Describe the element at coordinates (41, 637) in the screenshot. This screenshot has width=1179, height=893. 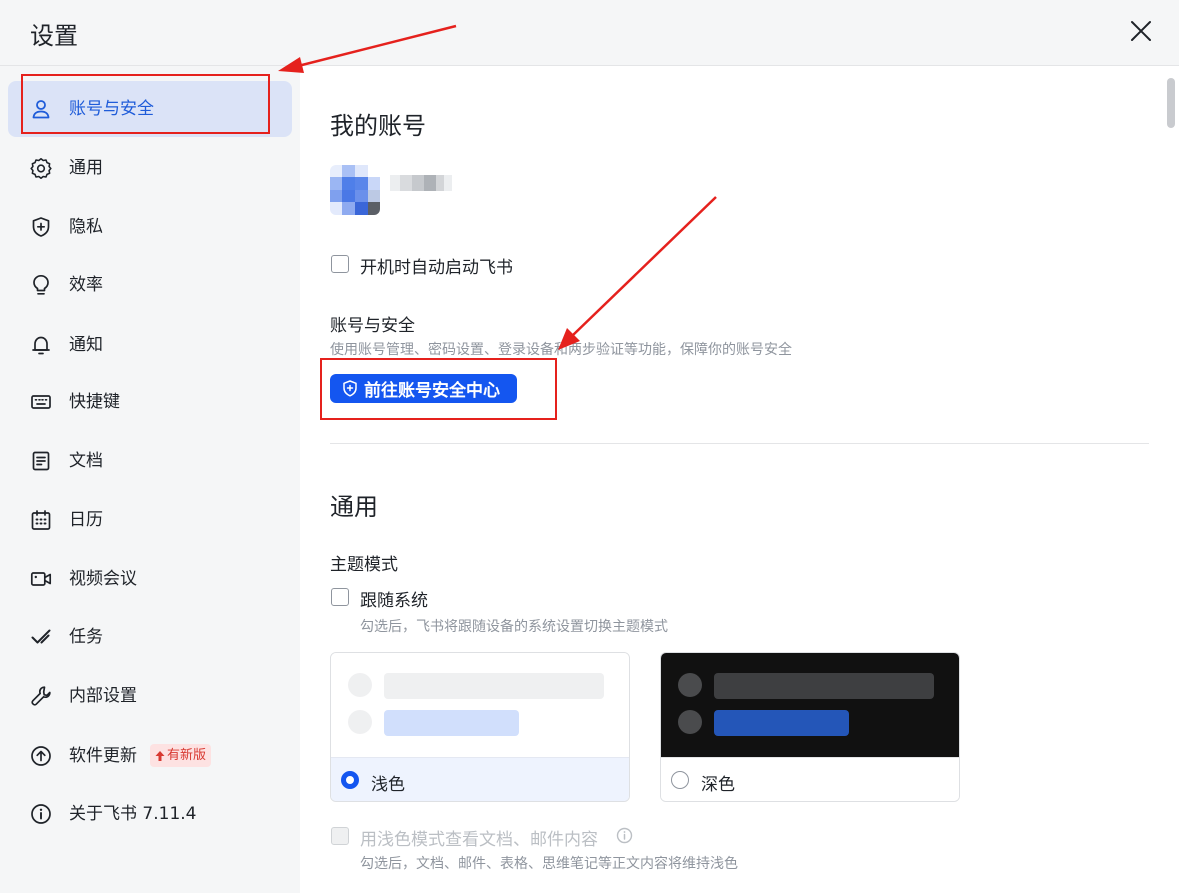
I see `task-check-icon` at that location.